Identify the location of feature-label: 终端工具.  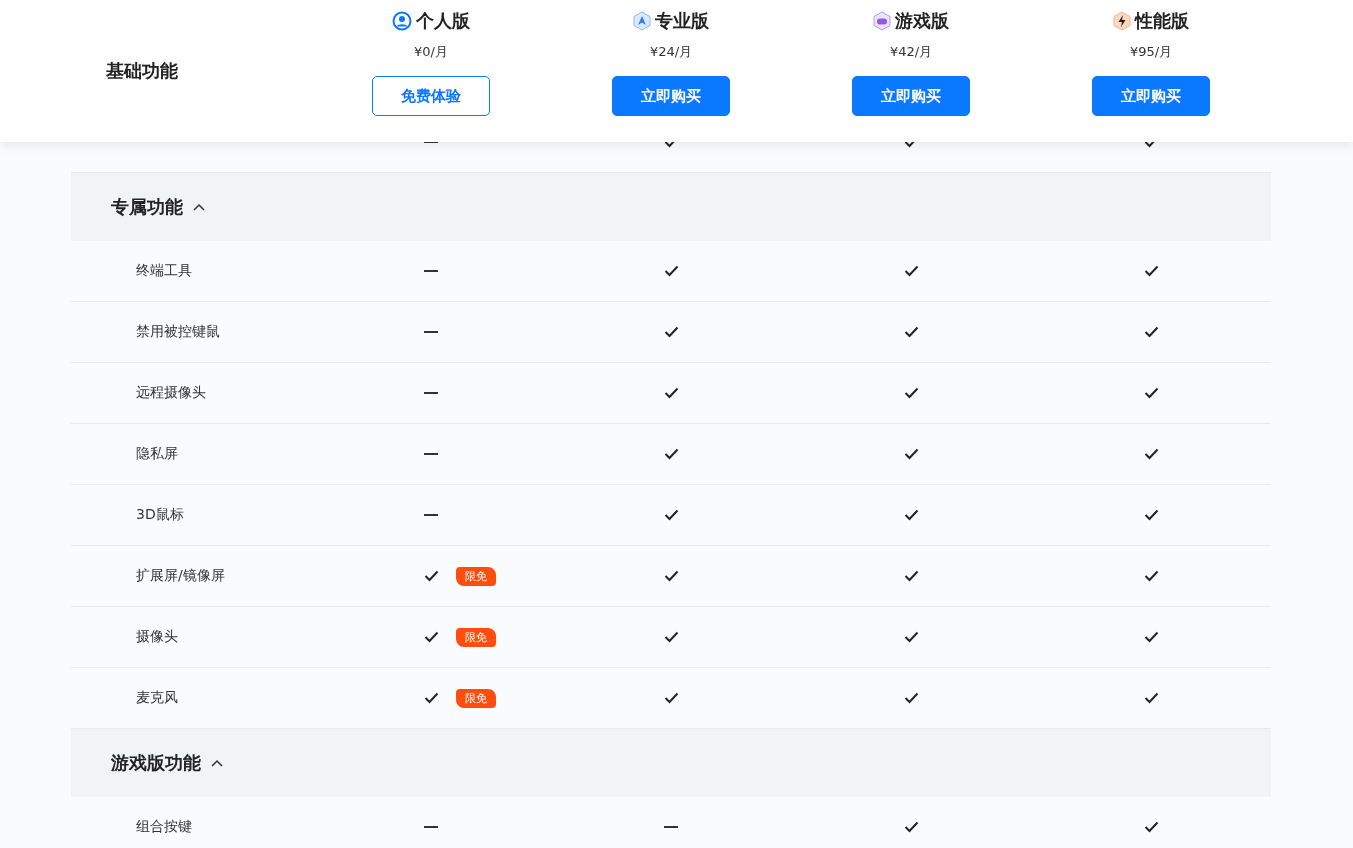
(164, 271).